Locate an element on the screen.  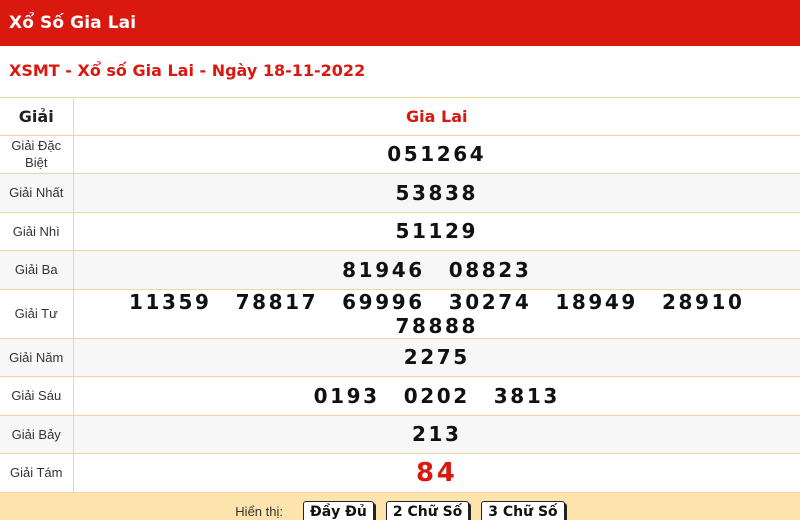
table-row: Giải Đặc Biệt 051264 is located at coordinates (400, 154).